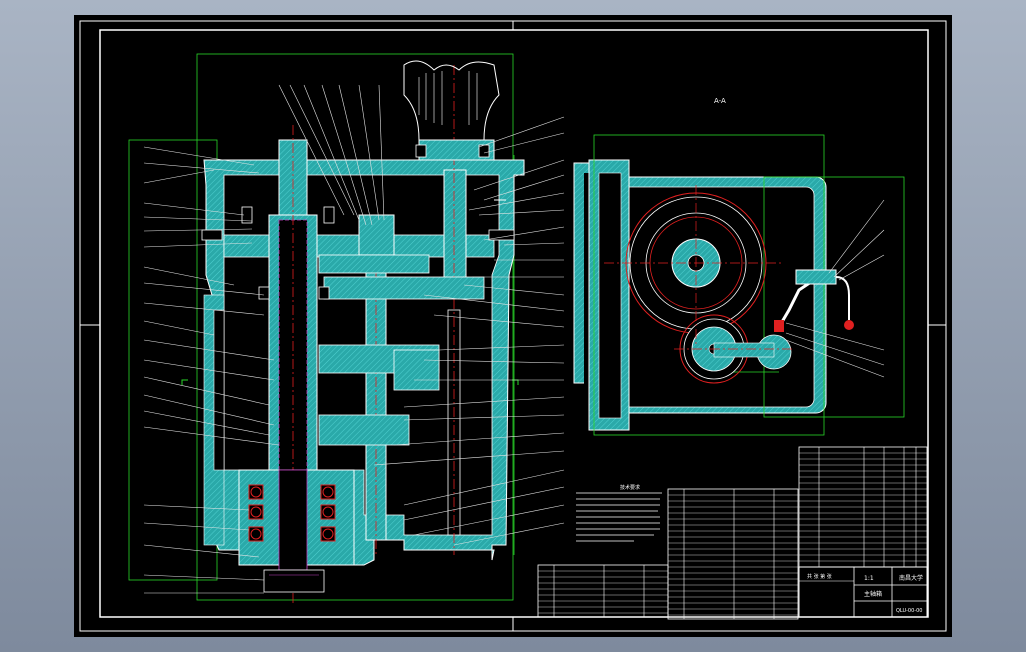 The width and height of the screenshot is (1026, 652). I want to click on section-view-label: A-A, so click(720, 101).